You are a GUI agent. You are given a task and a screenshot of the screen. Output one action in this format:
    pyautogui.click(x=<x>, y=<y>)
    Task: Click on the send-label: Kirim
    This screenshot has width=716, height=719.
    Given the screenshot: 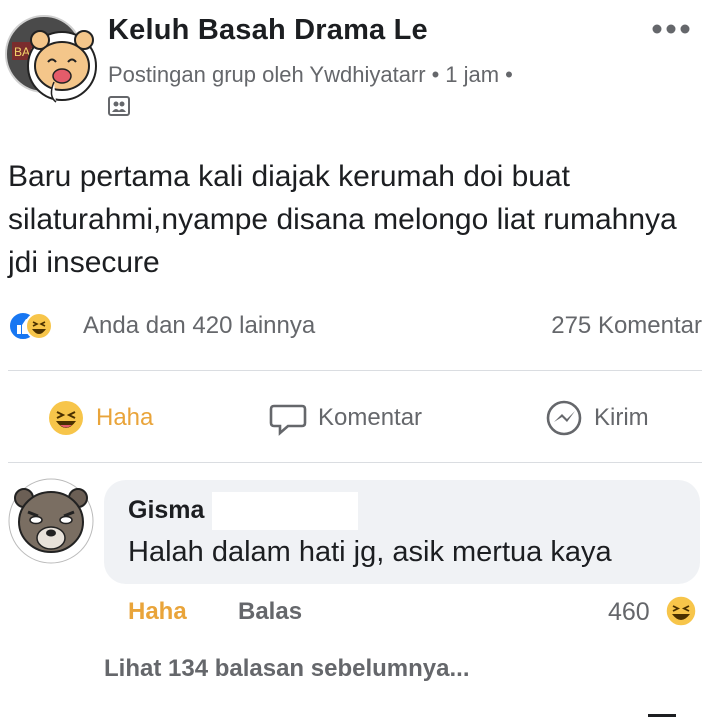 What is the action you would take?
    pyautogui.click(x=621, y=417)
    